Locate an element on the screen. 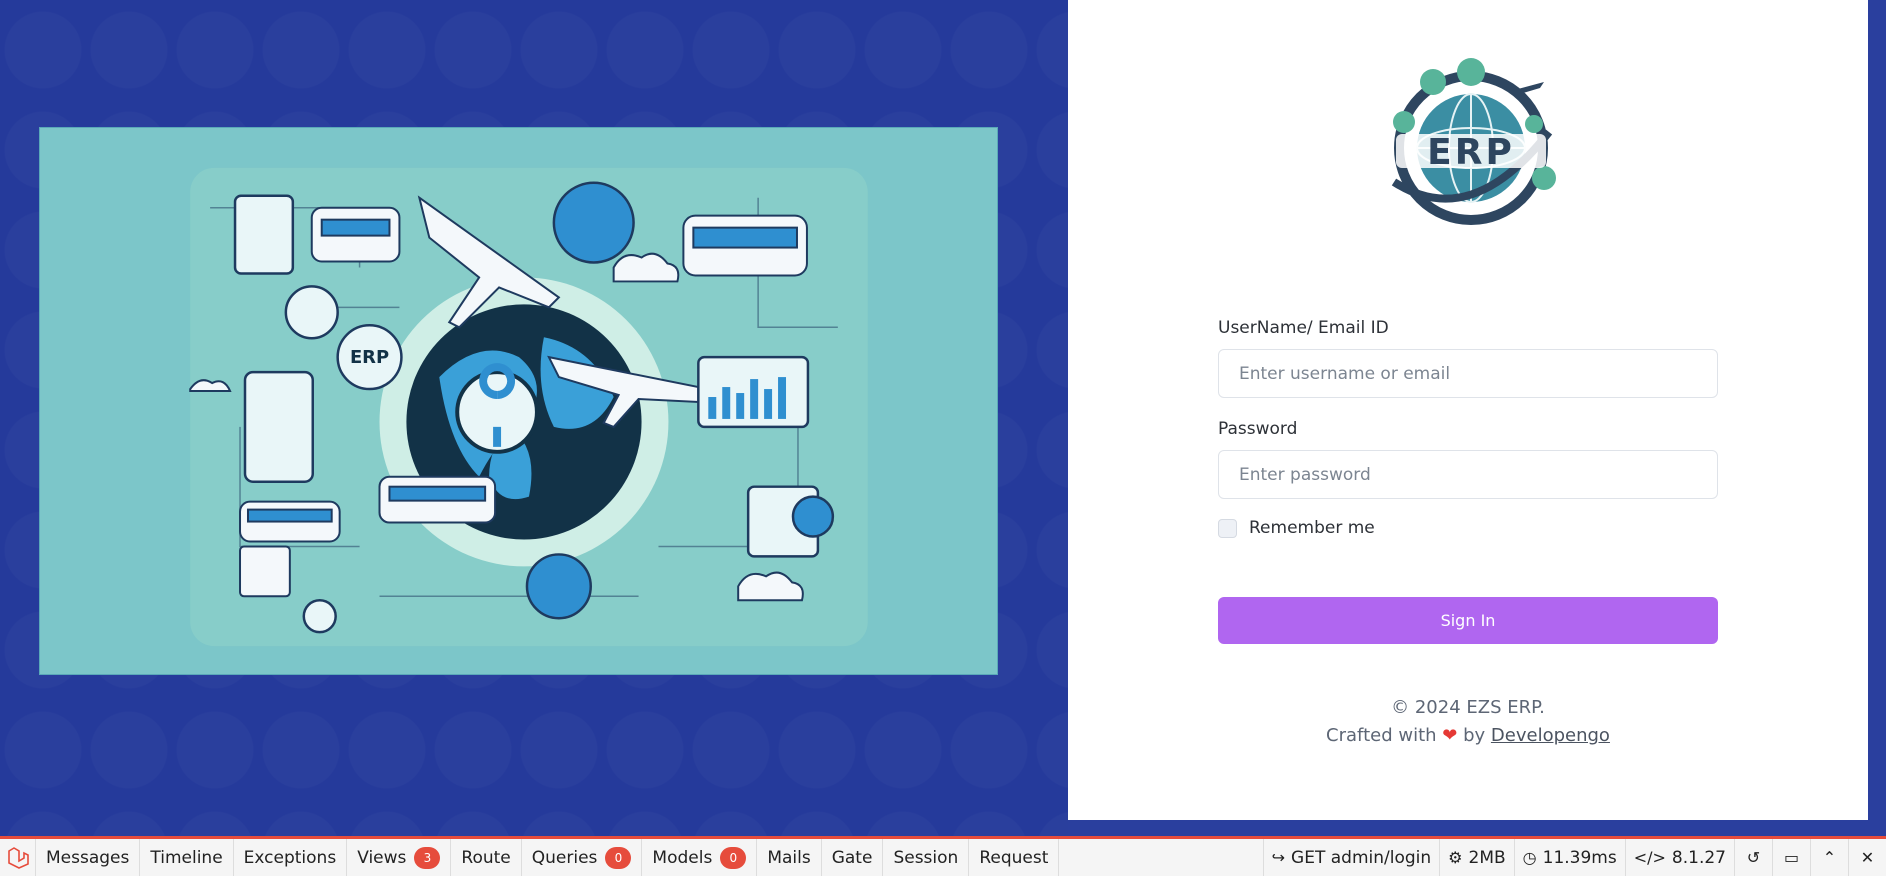 The width and height of the screenshot is (1886, 876). remember-me-row: Remember me is located at coordinates (1468, 528).